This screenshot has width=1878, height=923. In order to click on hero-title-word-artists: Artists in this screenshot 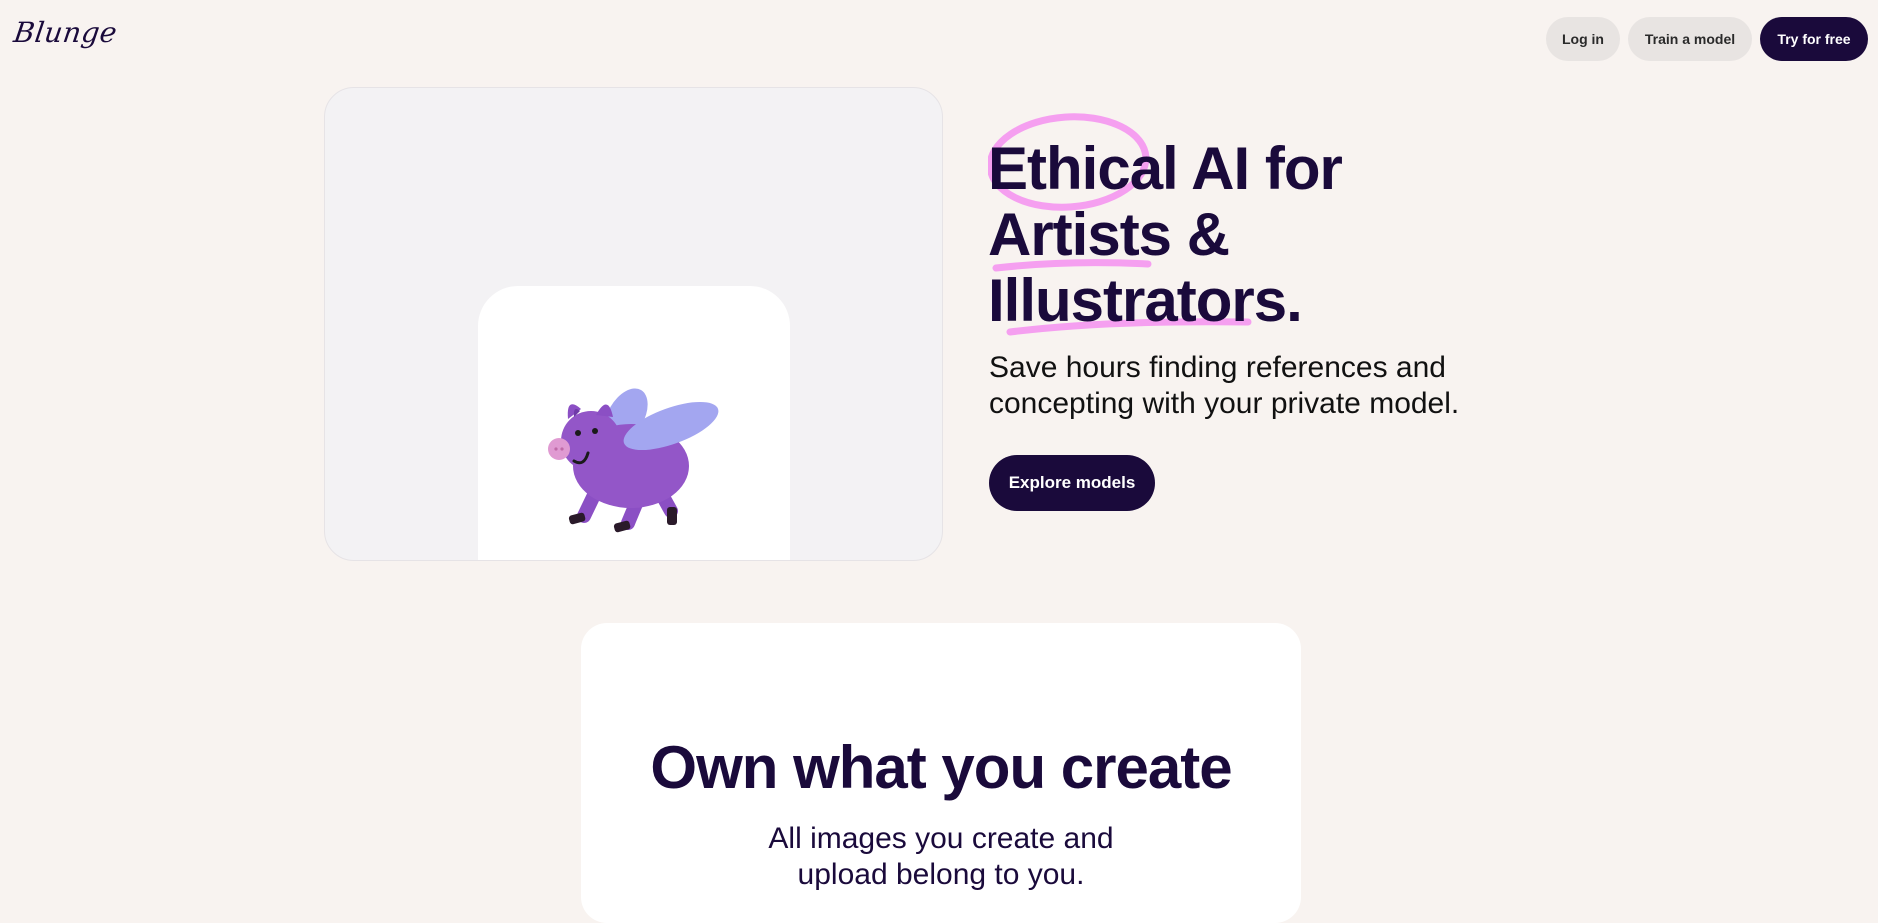, I will do `click(1080, 234)`.